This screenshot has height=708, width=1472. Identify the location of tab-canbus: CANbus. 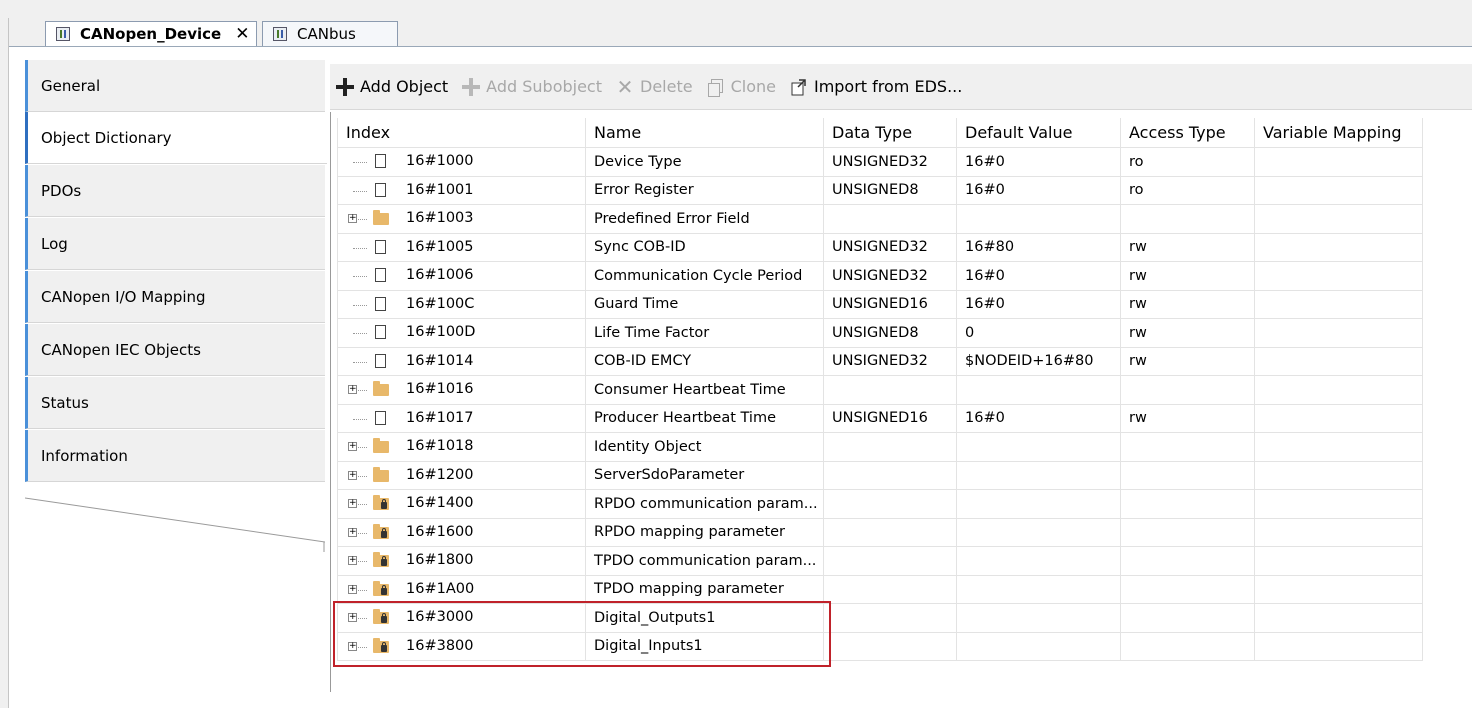
(330, 33).